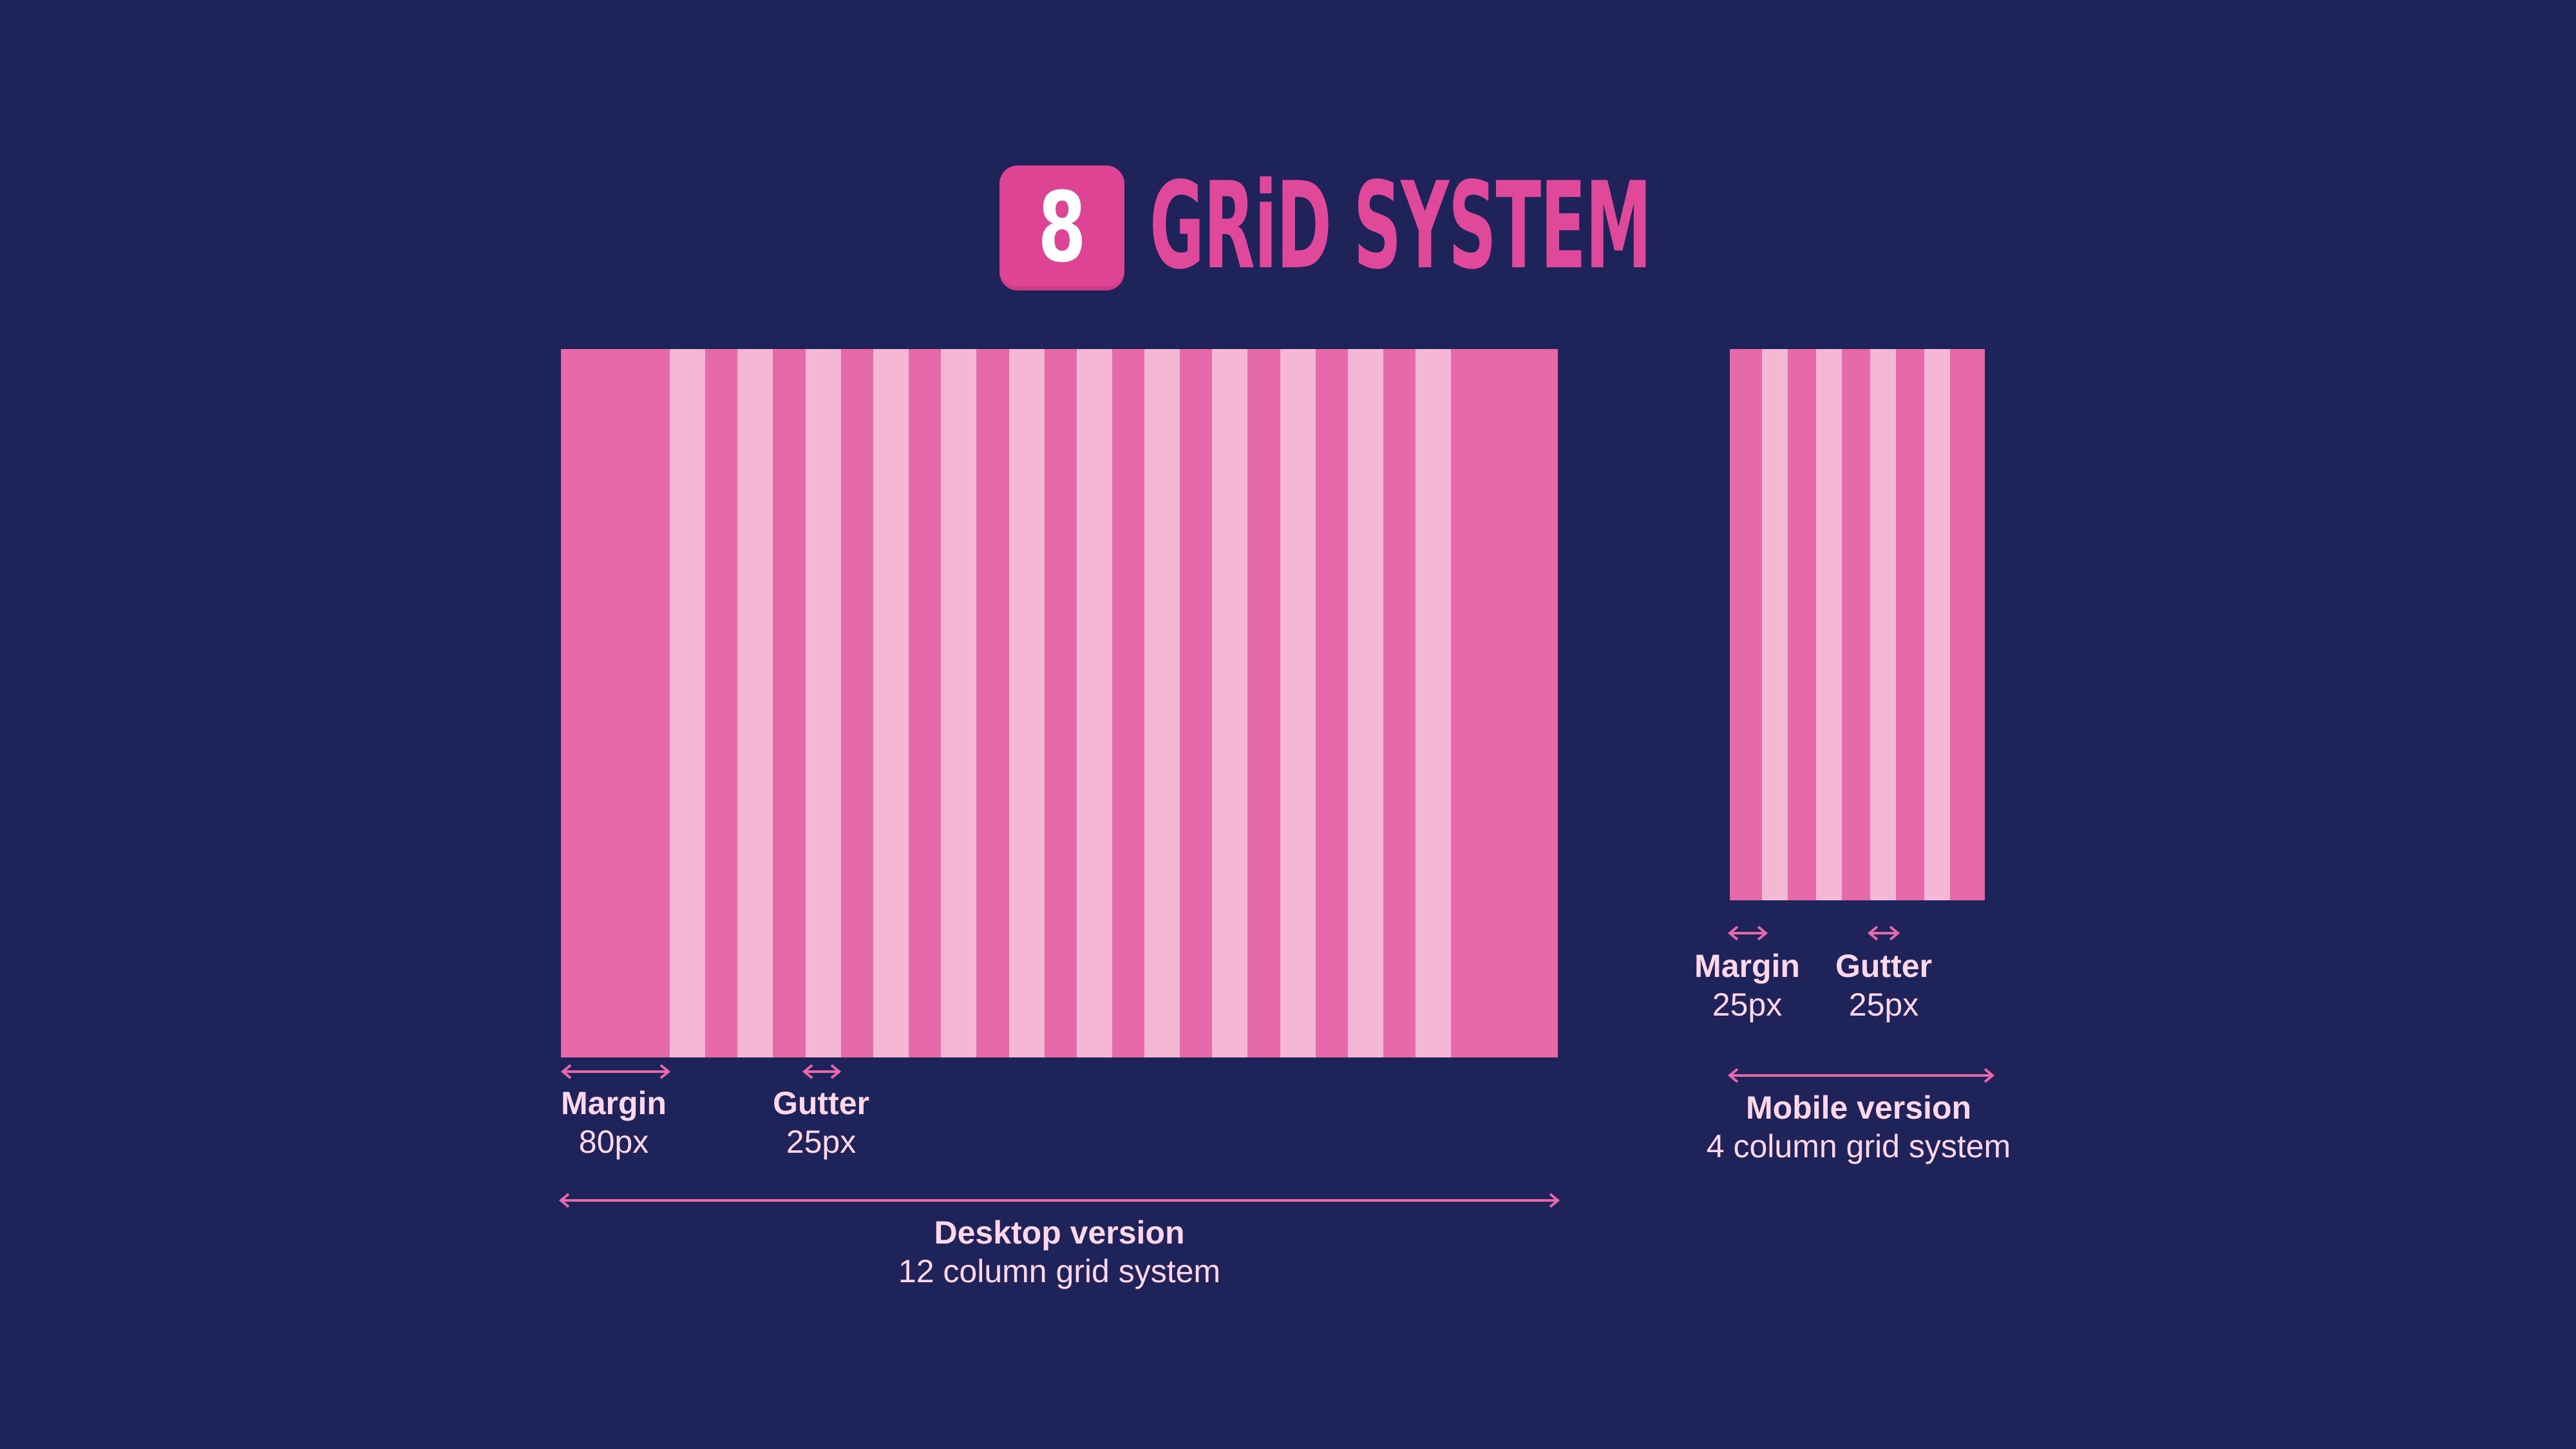  What do you see at coordinates (1884, 933) in the screenshot?
I see `mobile-gutter-arrow` at bounding box center [1884, 933].